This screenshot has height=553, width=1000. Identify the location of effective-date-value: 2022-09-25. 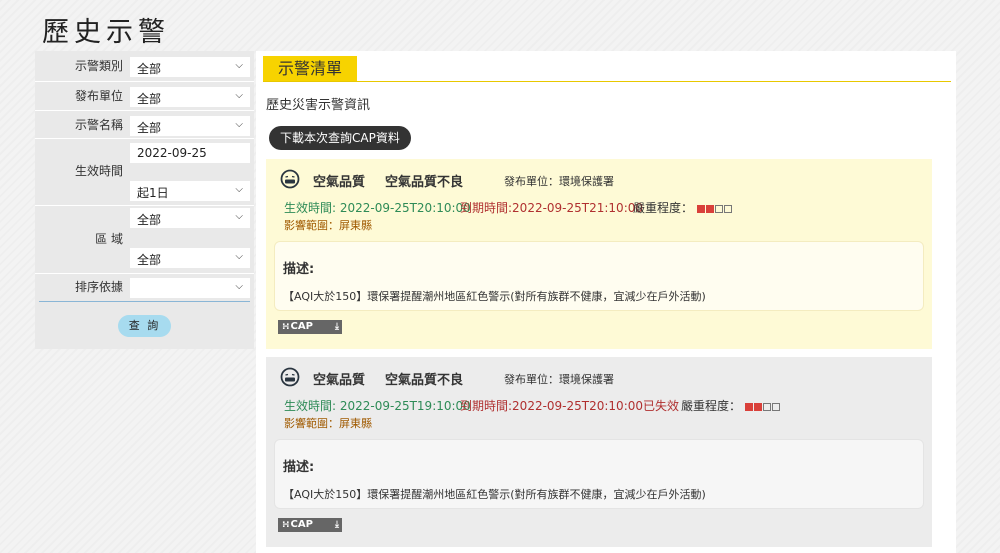
(172, 153).